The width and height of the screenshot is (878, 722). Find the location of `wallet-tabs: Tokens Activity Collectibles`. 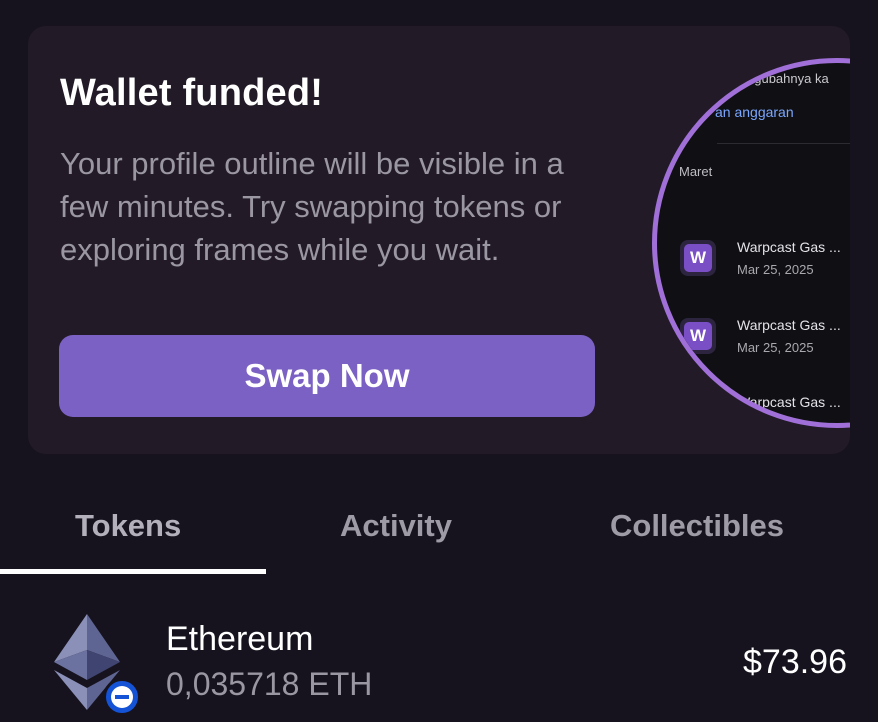

wallet-tabs: Tokens Activity Collectibles is located at coordinates (439, 532).